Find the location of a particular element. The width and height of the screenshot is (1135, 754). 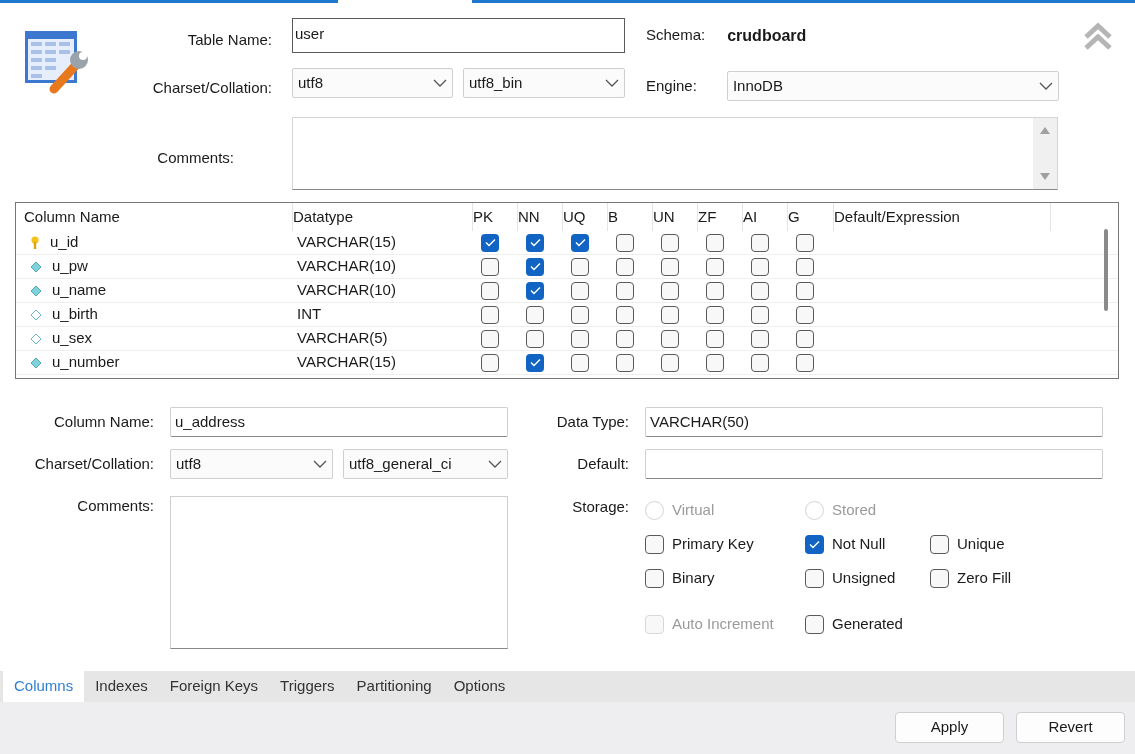

option-label: Auto Increment is located at coordinates (723, 623).